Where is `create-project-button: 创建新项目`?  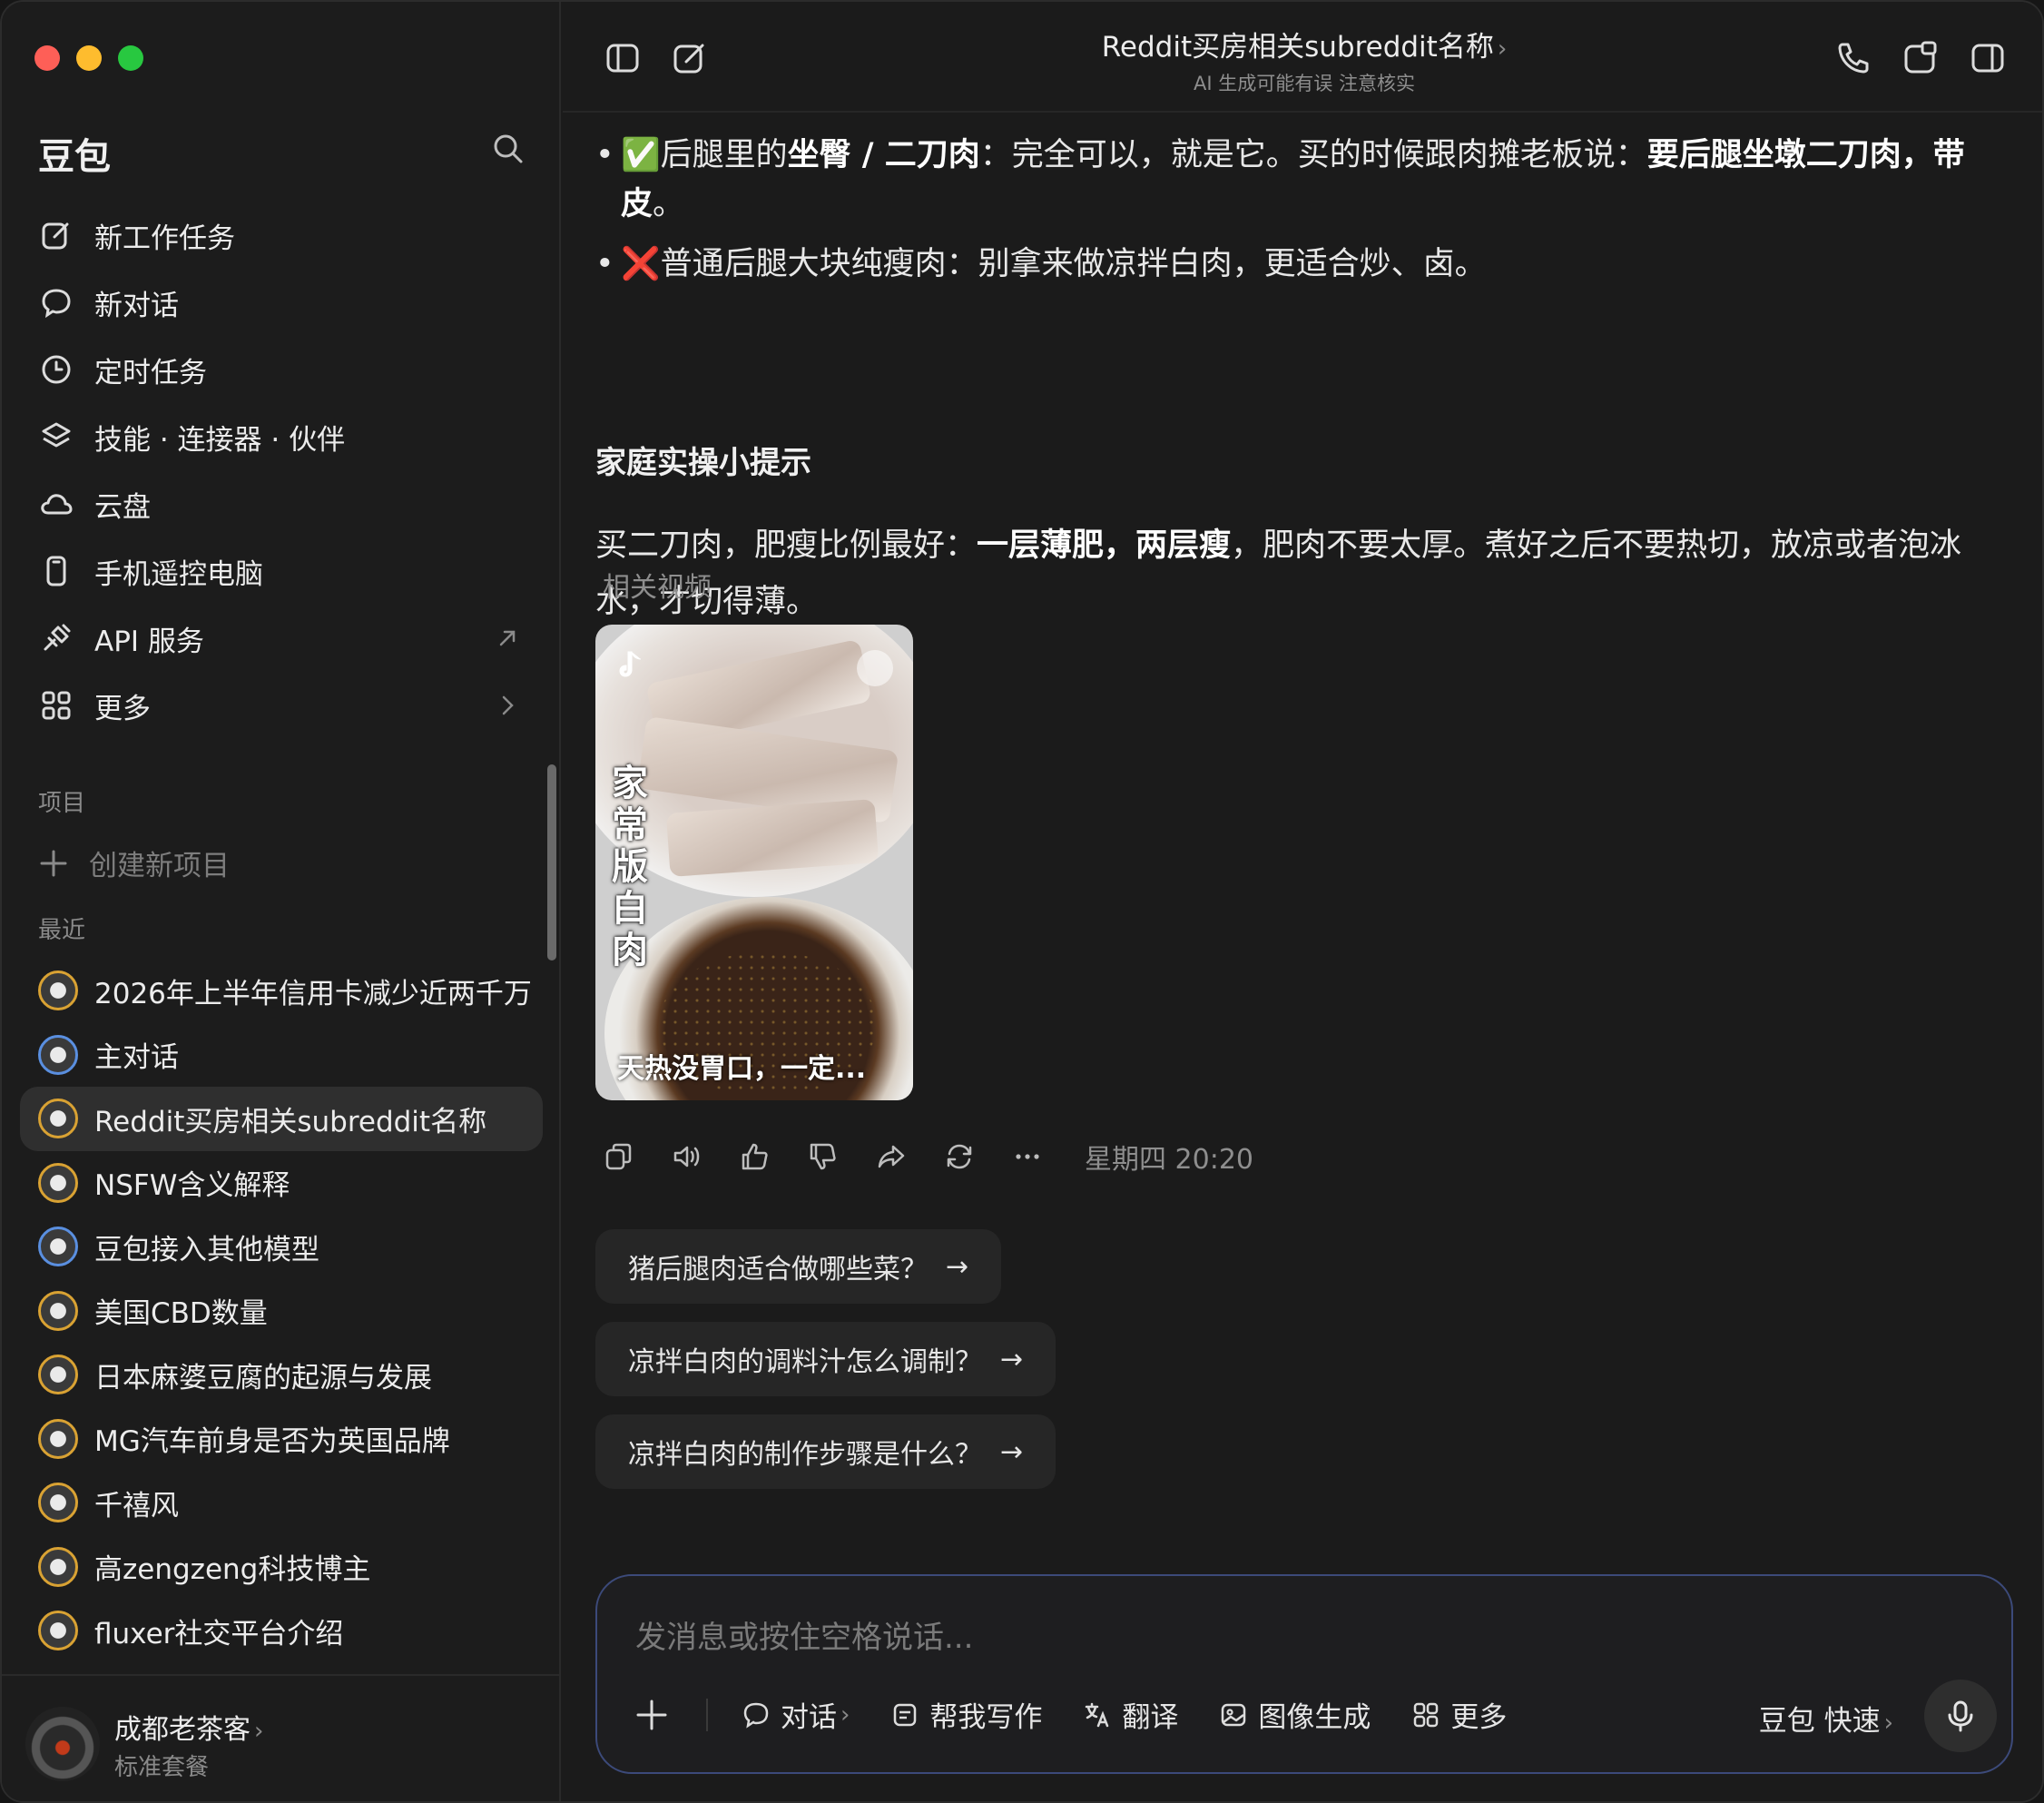
create-project-button: 创建新项目 is located at coordinates (134, 862).